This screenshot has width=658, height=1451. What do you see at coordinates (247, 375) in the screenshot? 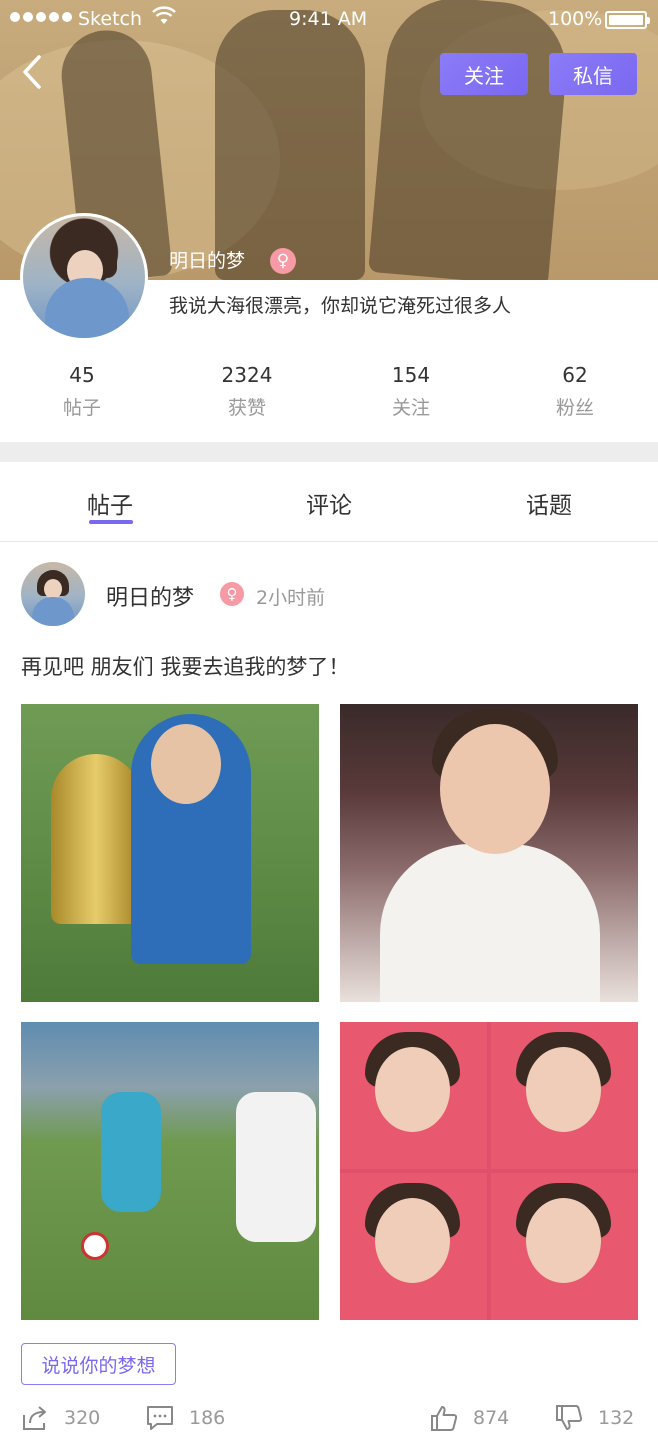
I see `stat-value: 2324` at bounding box center [247, 375].